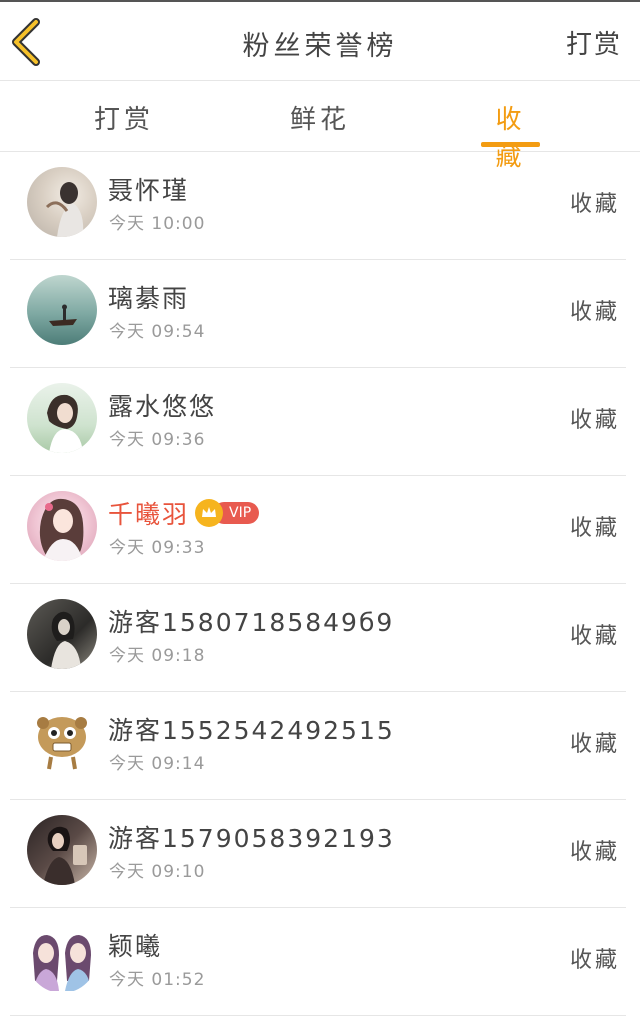 This screenshot has height=1016, width=640. I want to click on list-item: 游客15807185849б9 今天 09:18 收藏, so click(318, 638).